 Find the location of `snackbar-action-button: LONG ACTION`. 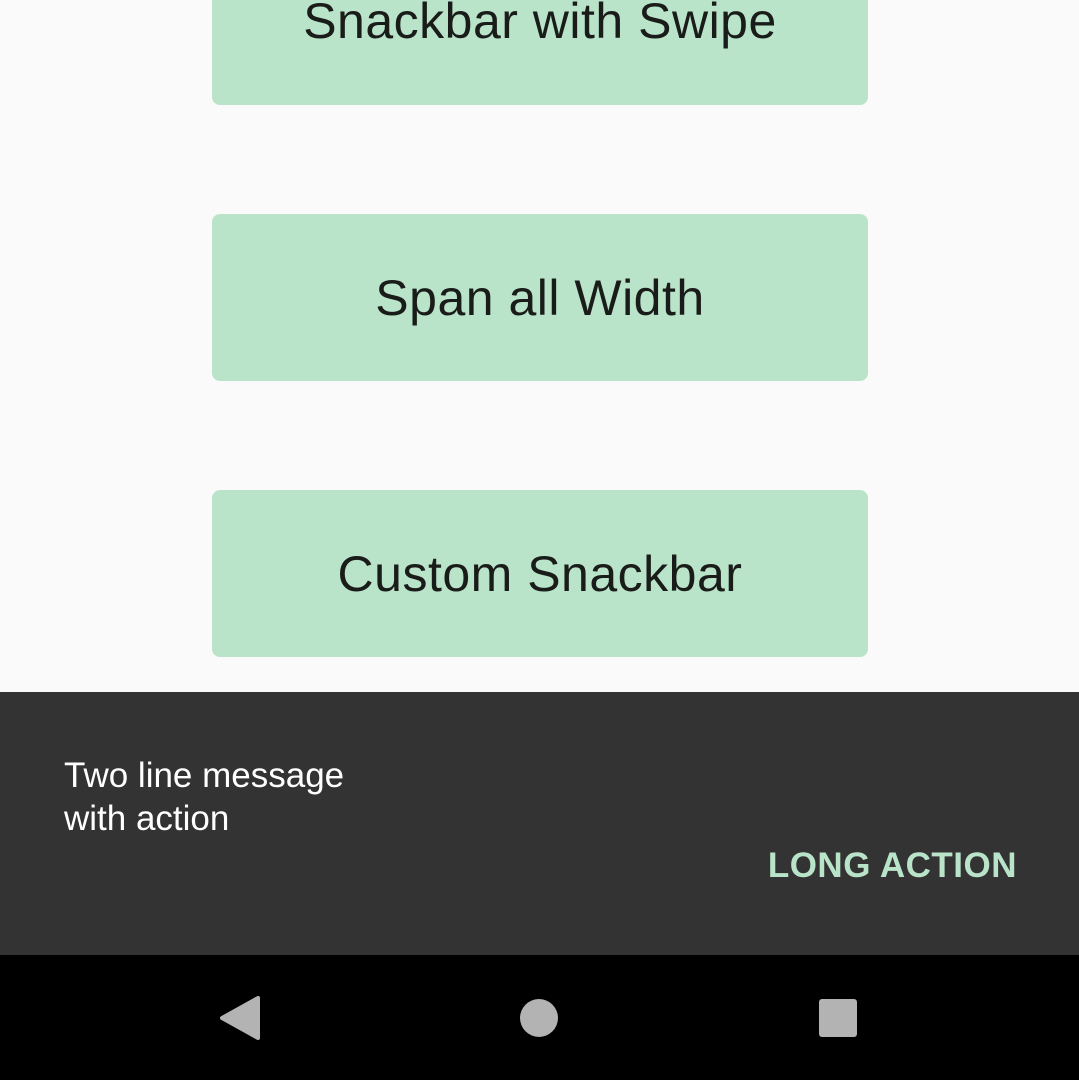

snackbar-action-button: LONG ACTION is located at coordinates (892, 866).